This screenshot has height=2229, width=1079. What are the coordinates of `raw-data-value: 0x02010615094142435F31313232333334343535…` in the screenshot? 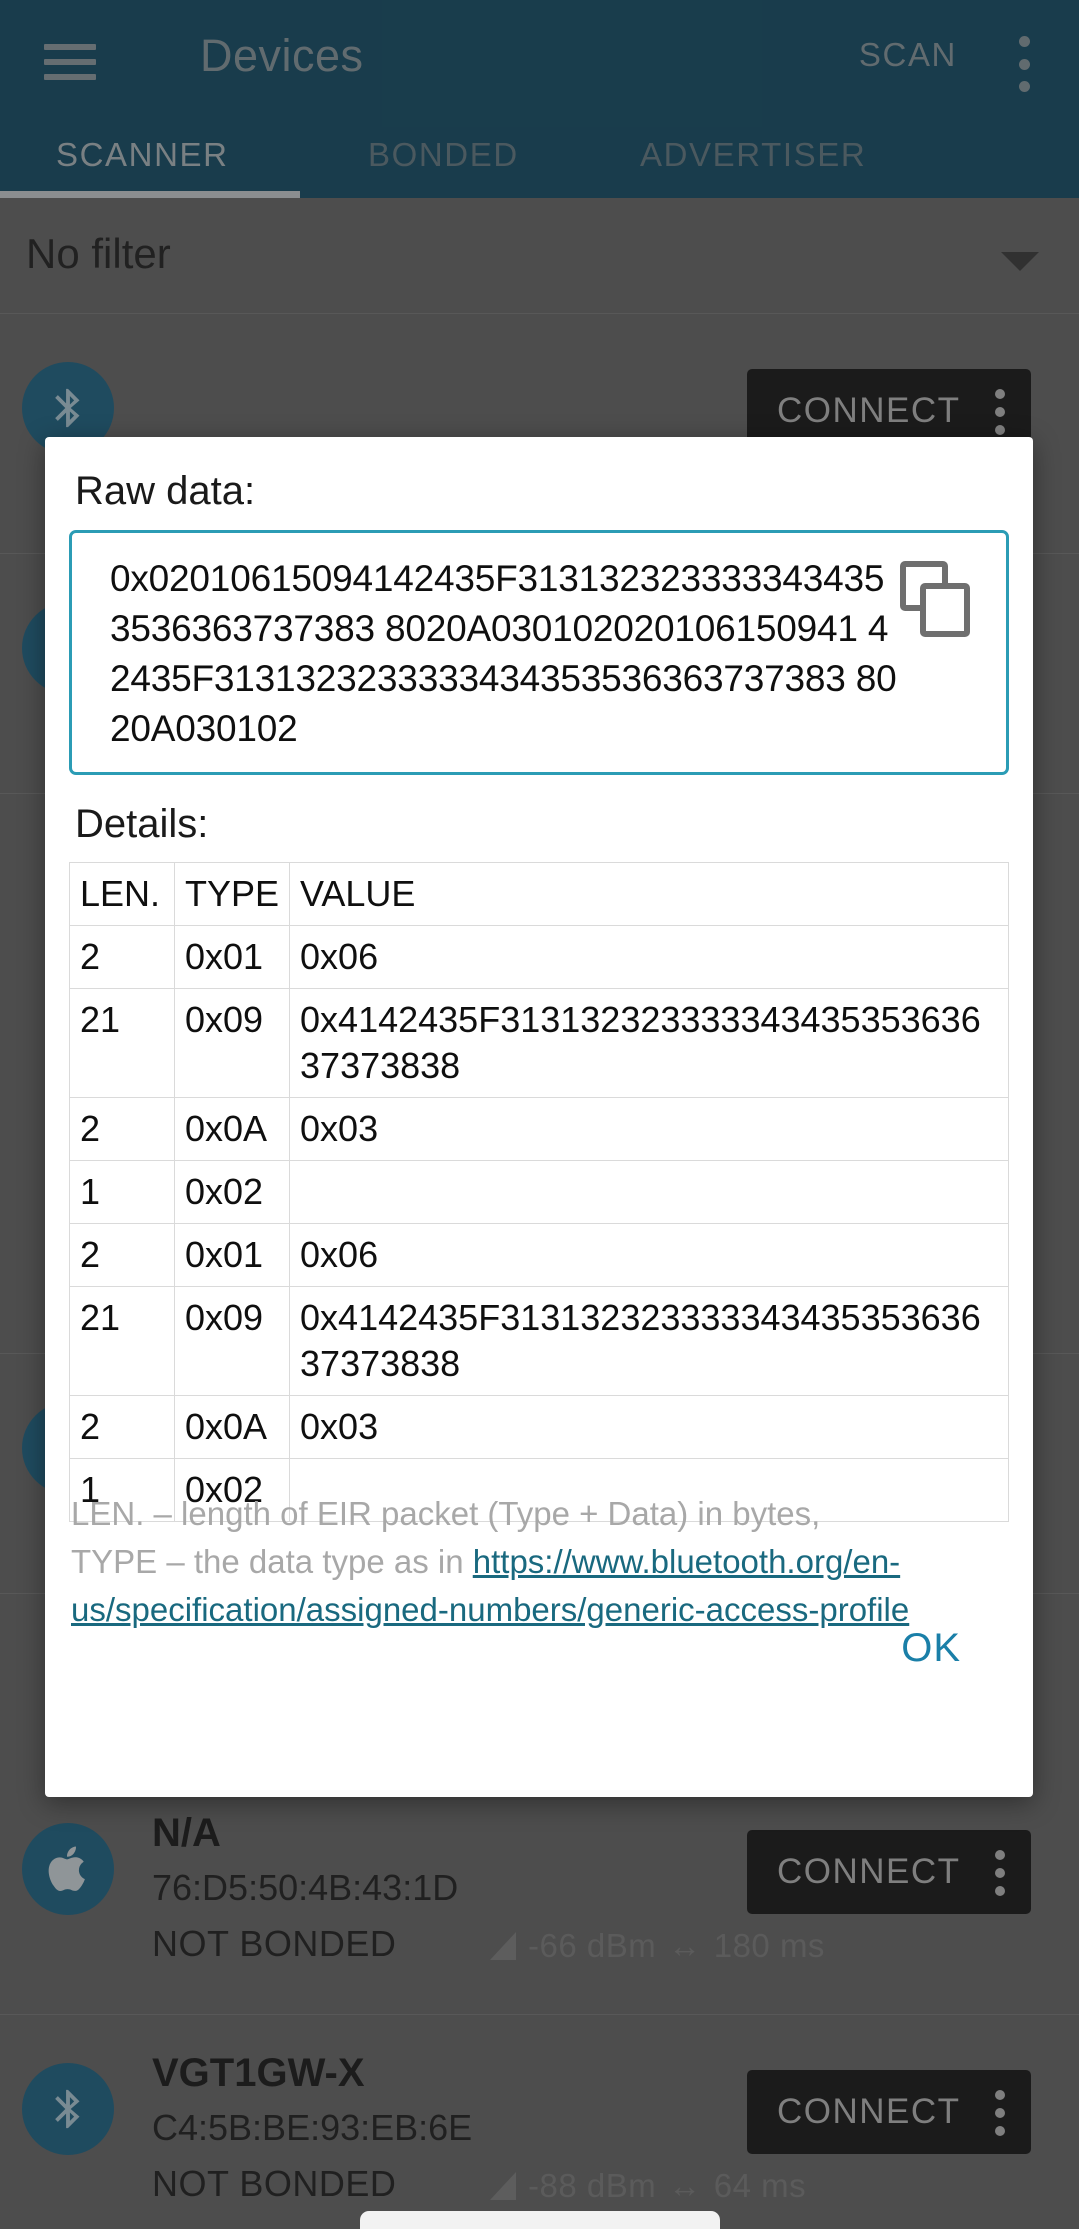 It's located at (503, 653).